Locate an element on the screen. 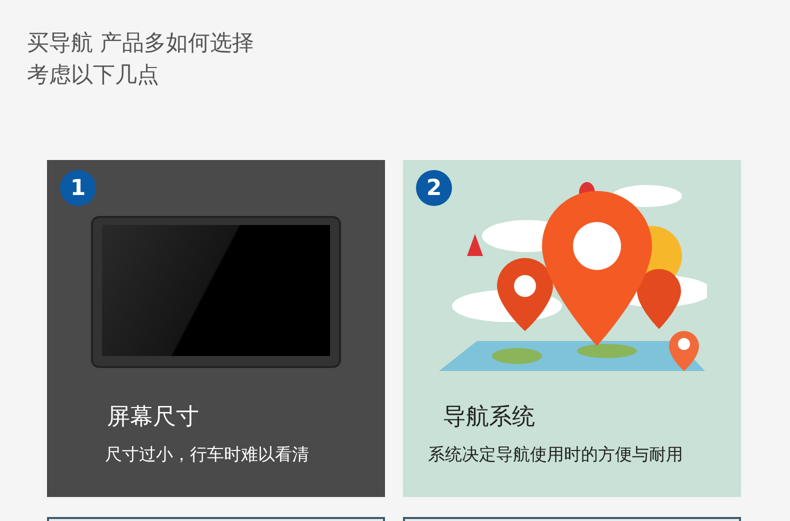 Image resolution: width=790 pixels, height=521 pixels. card-subtitle: 系统决定导航使用时的方便与耐用 is located at coordinates (555, 455).